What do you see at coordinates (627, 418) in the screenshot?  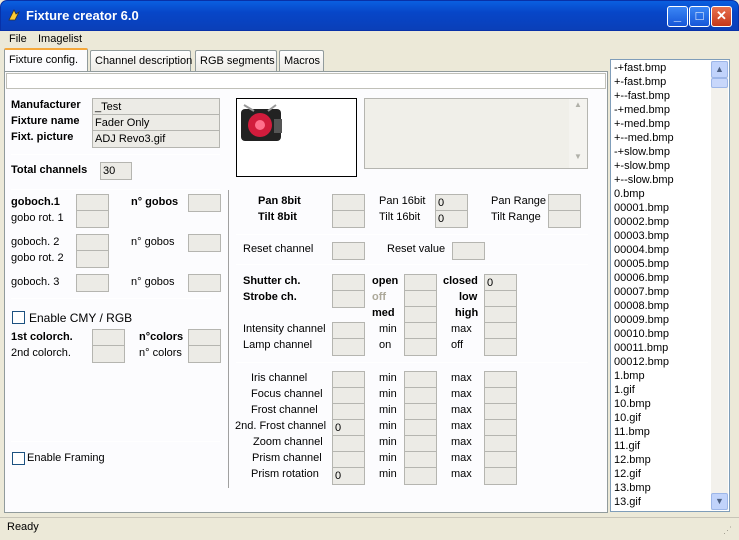 I see `imagelist-item: 10.gif` at bounding box center [627, 418].